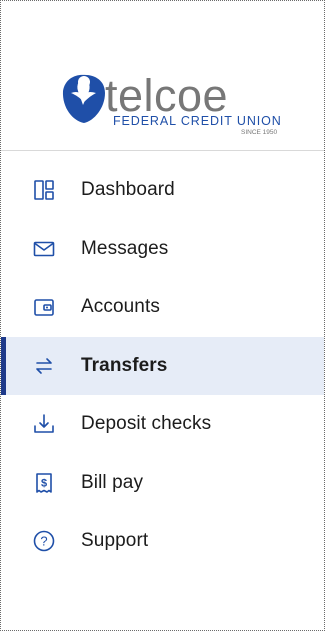 This screenshot has width=325, height=631. Describe the element at coordinates (115, 541) in the screenshot. I see `nav-item-label: Support` at that location.